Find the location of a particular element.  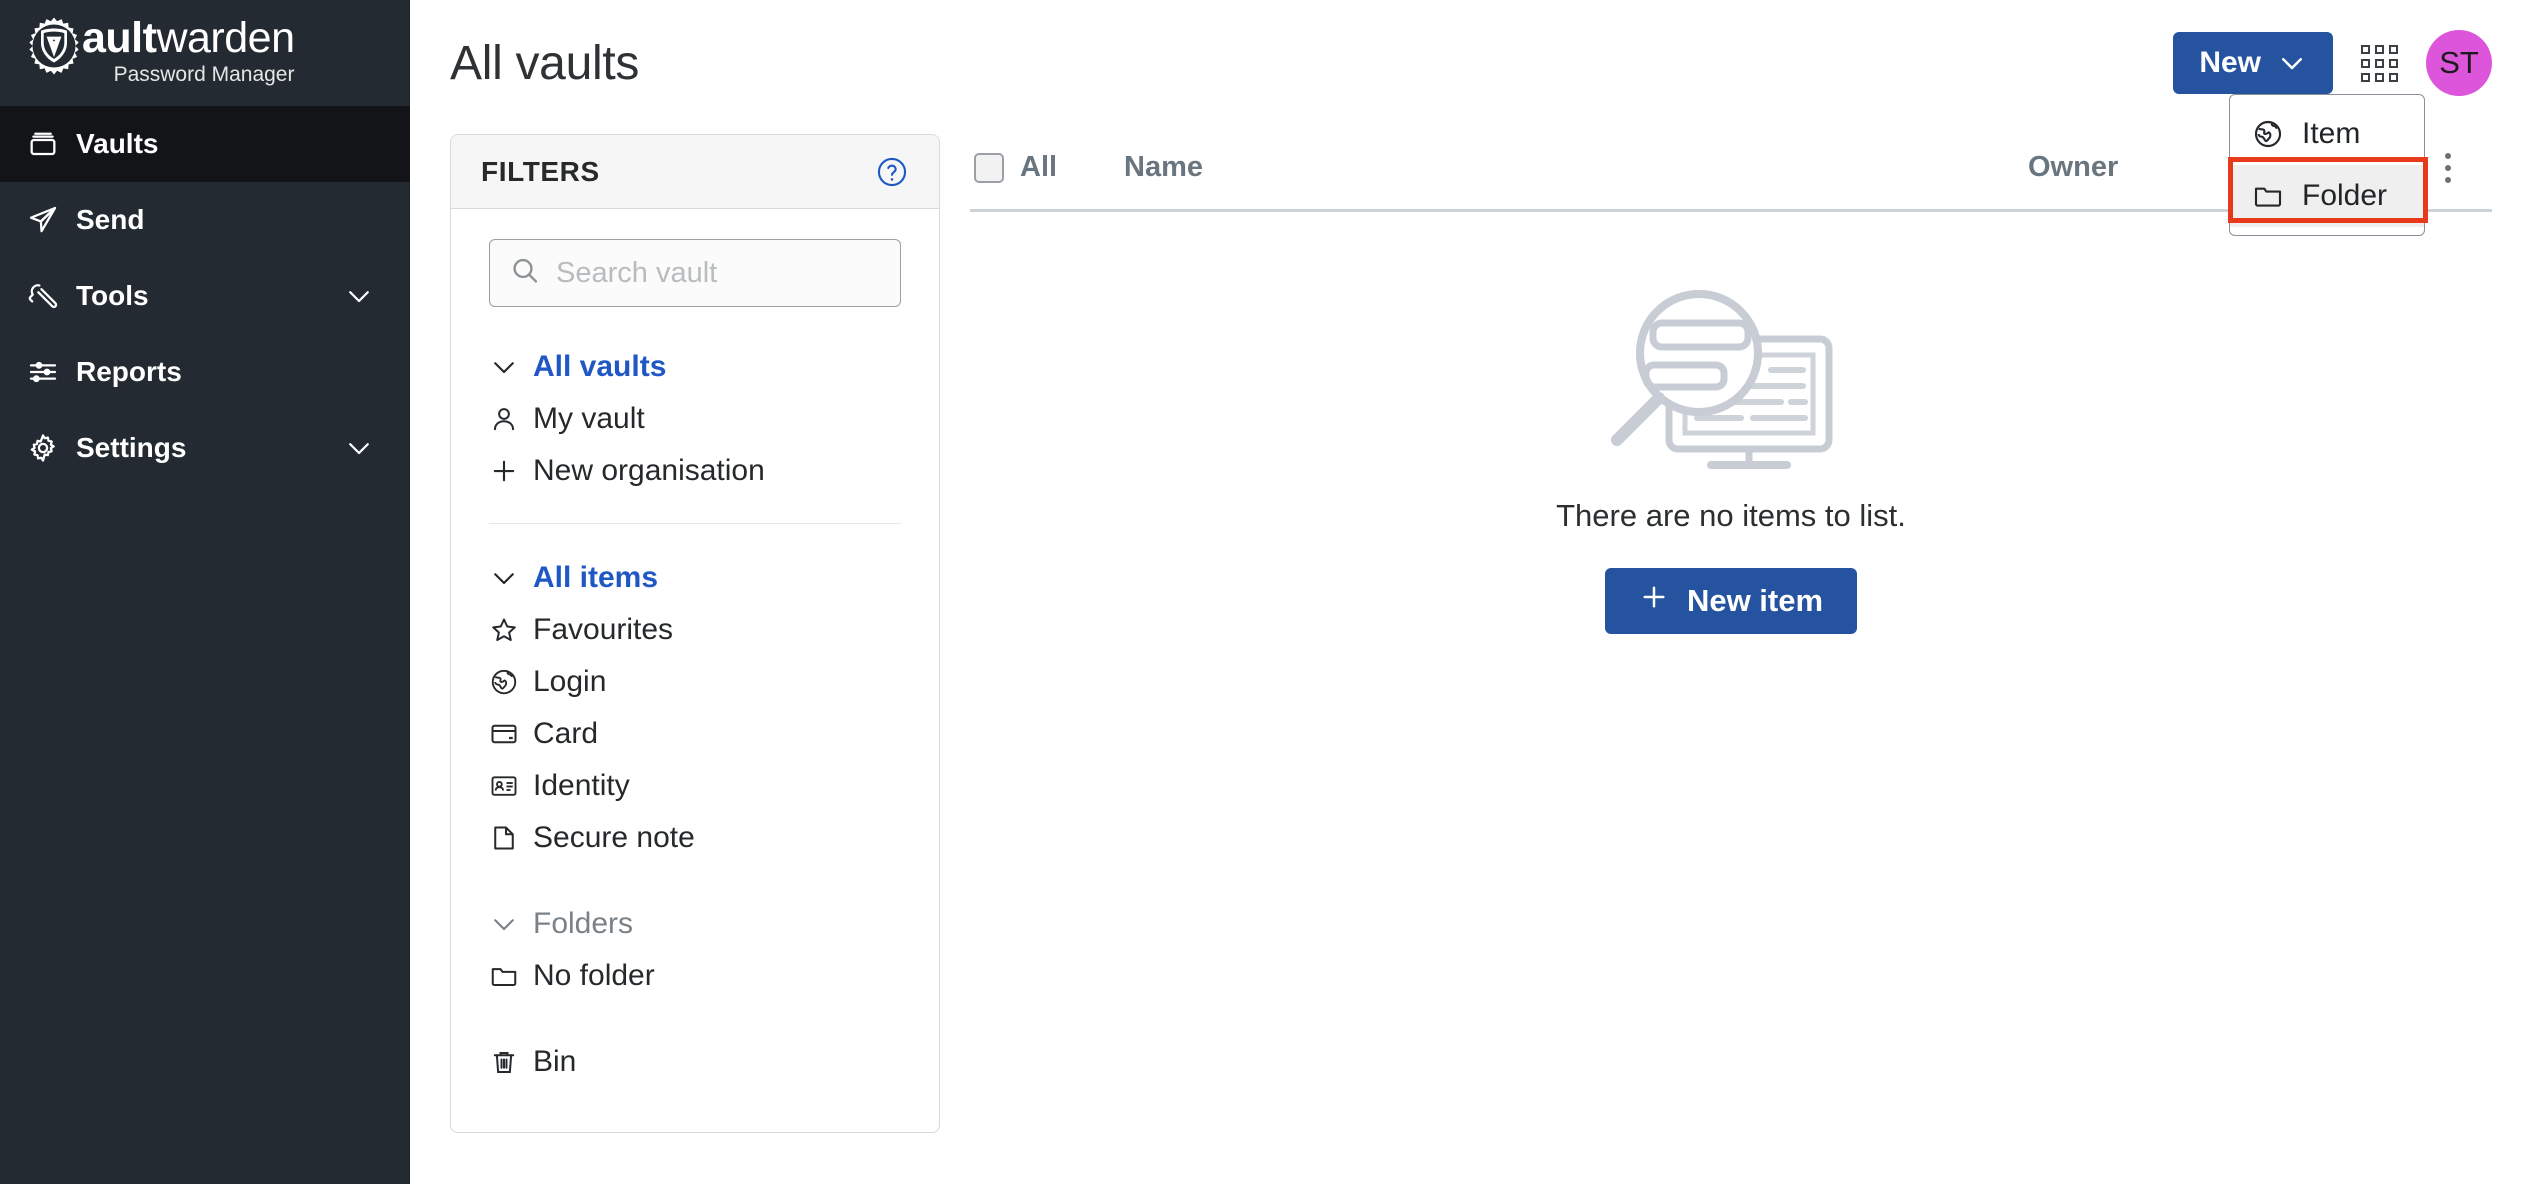

filter-label: All items is located at coordinates (596, 577).